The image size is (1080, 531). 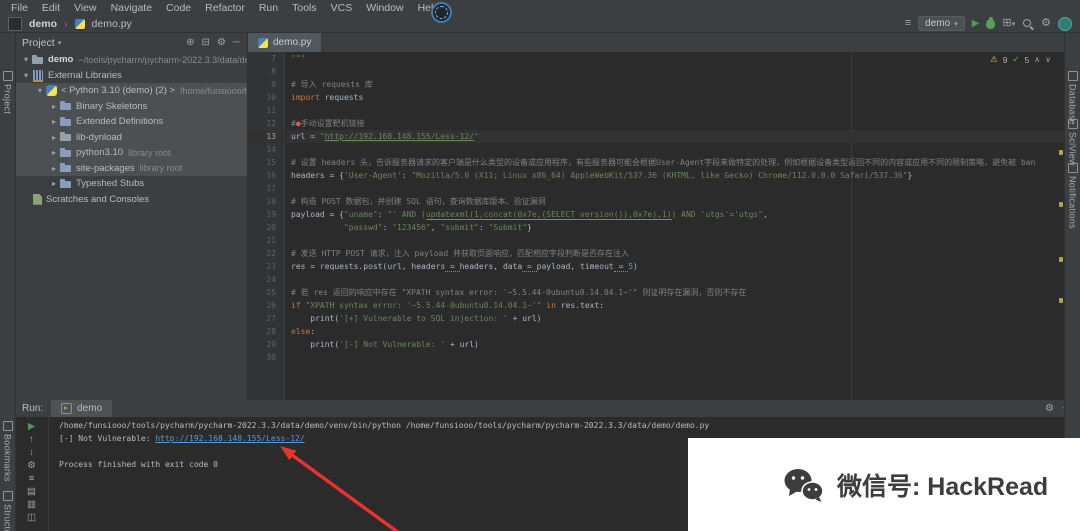 What do you see at coordinates (266, 201) in the screenshot?
I see `line-number-18: 18` at bounding box center [266, 201].